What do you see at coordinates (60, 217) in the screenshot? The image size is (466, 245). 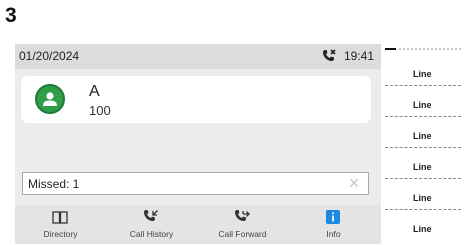 I see `book-icon` at bounding box center [60, 217].